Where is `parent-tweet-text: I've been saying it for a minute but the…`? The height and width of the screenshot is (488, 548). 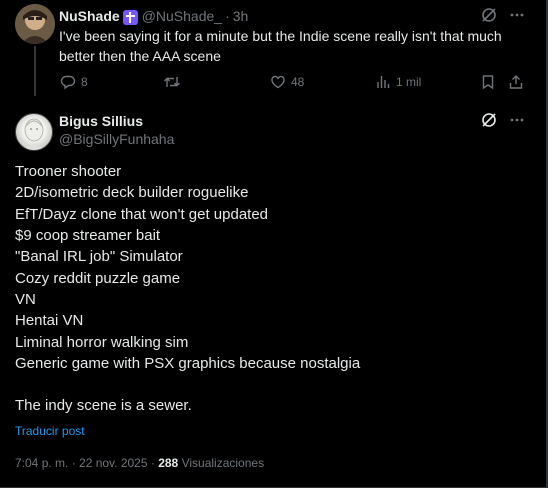 parent-tweet-text: I've been saying it for a minute but the… is located at coordinates (280, 46).